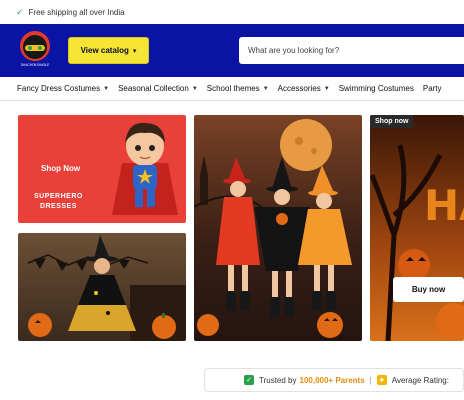 This screenshot has width=464, height=400. What do you see at coordinates (35, 50) in the screenshot?
I see `brand-logo: DHACHOKSHASLE` at bounding box center [35, 50].